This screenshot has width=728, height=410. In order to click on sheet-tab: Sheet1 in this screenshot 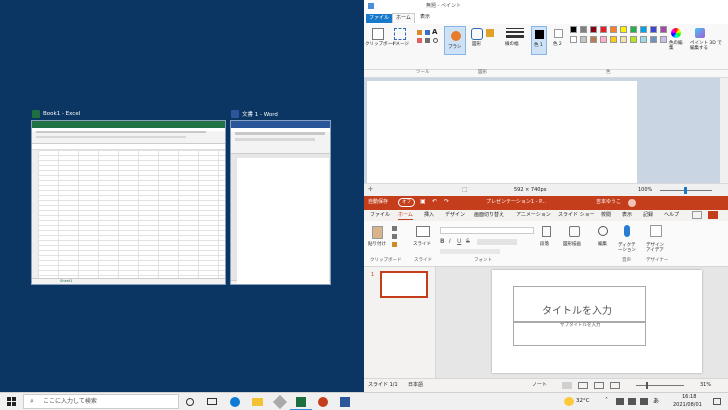, I will do `click(66, 281)`.